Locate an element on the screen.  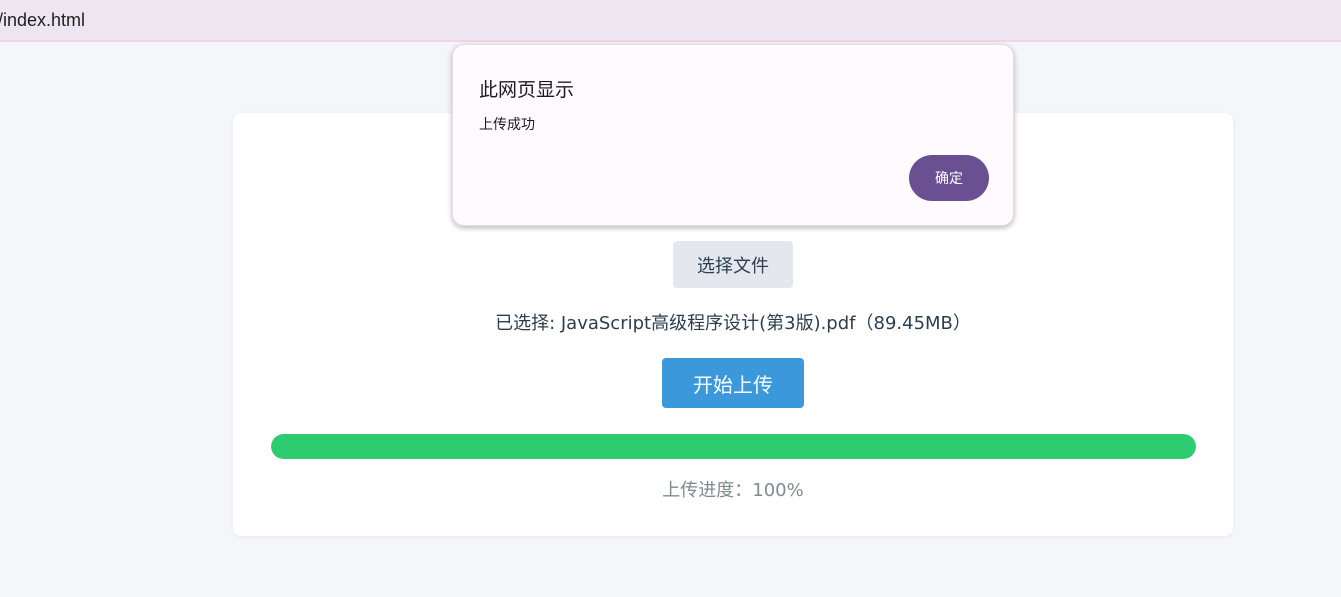
dialog-ok-button: 确定 is located at coordinates (949, 178).